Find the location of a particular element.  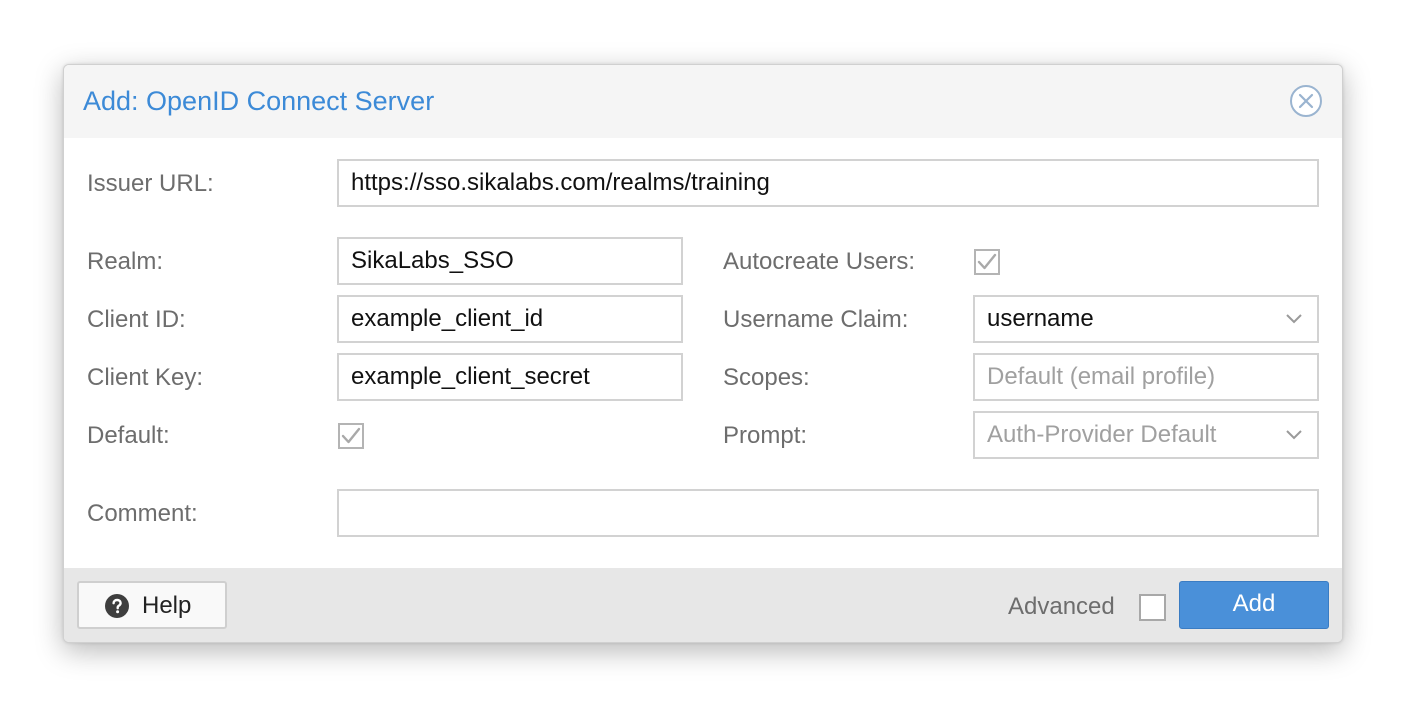

autocreate-users-label: Autocreate Users: is located at coordinates (819, 261).